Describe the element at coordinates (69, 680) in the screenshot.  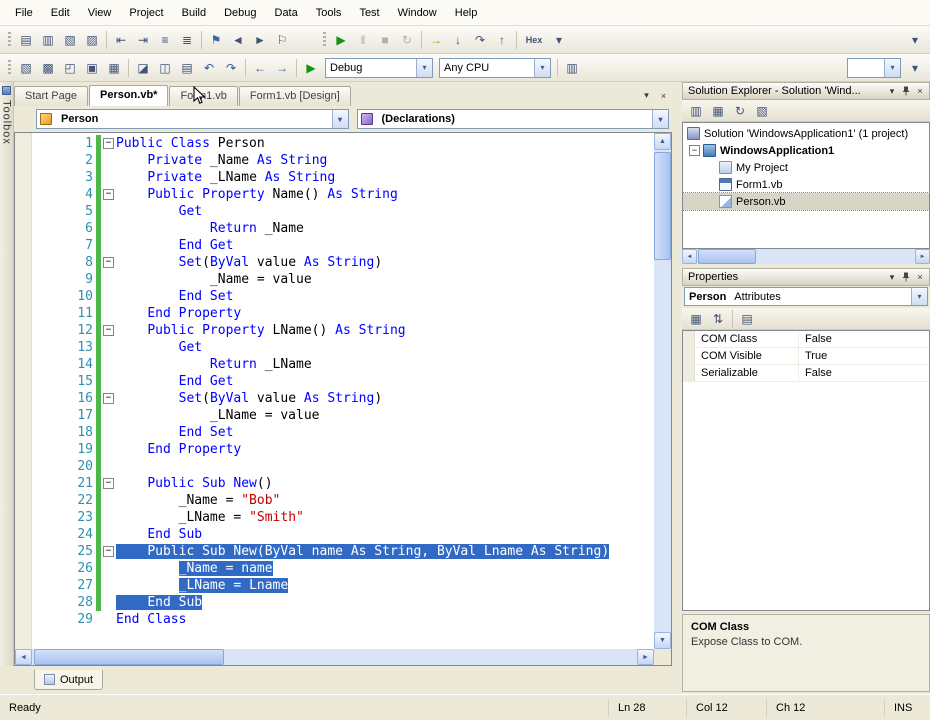
I see `tab-output: Output` at that location.